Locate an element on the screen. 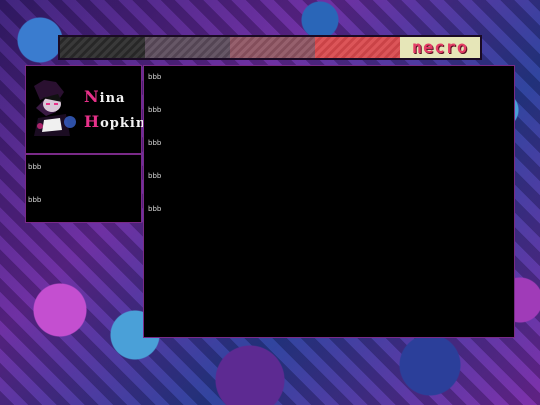 This screenshot has height=405, width=540. profile-panel: Nina Hopkins is located at coordinates (89, 109).